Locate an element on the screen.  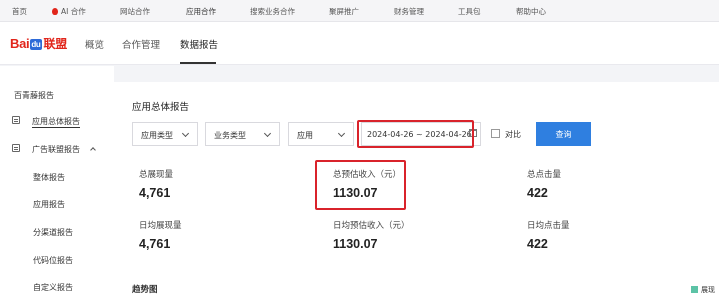
metric-label: 日均预估收入（元） is located at coordinates (371, 226).